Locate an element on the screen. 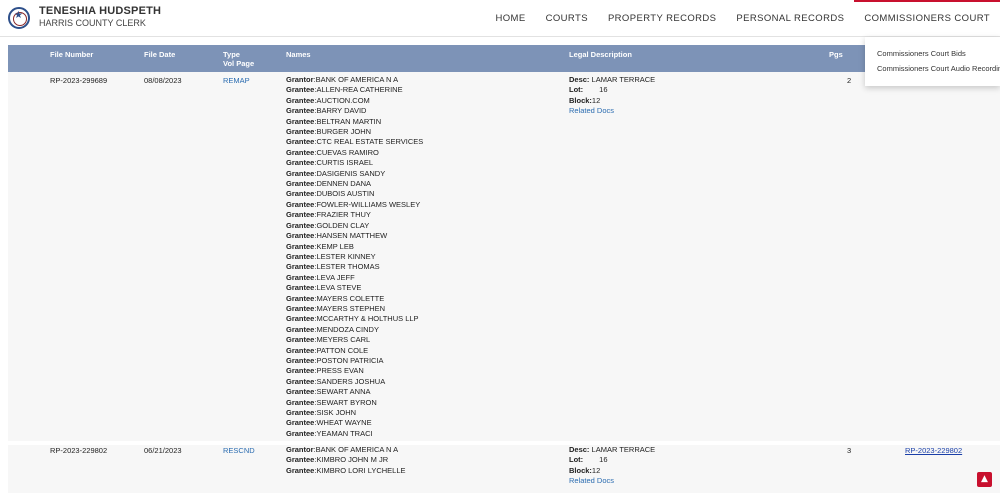 The width and height of the screenshot is (1000, 493). file-number: RP-2023-299689 is located at coordinates (79, 80).